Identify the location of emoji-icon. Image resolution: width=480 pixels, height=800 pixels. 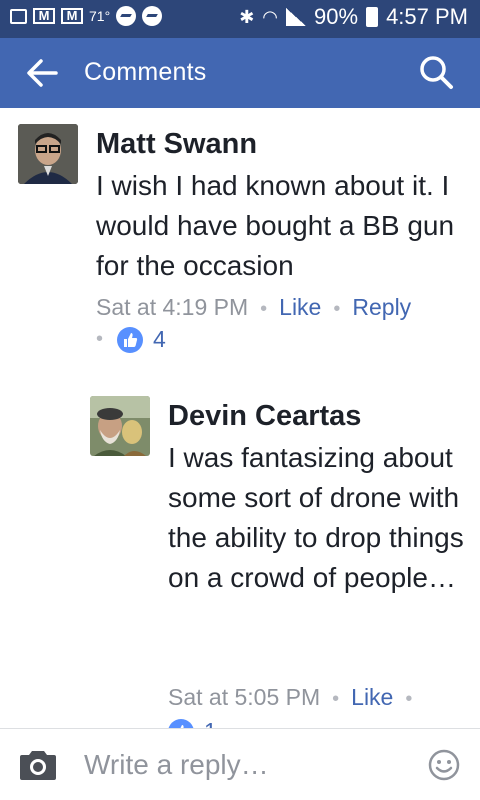
(444, 765).